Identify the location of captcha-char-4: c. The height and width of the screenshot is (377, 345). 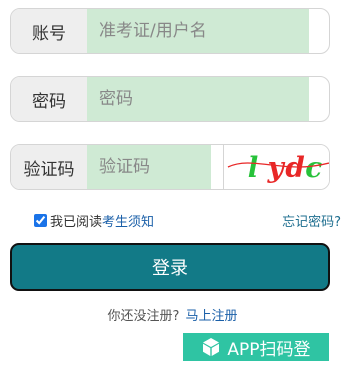
(313, 167).